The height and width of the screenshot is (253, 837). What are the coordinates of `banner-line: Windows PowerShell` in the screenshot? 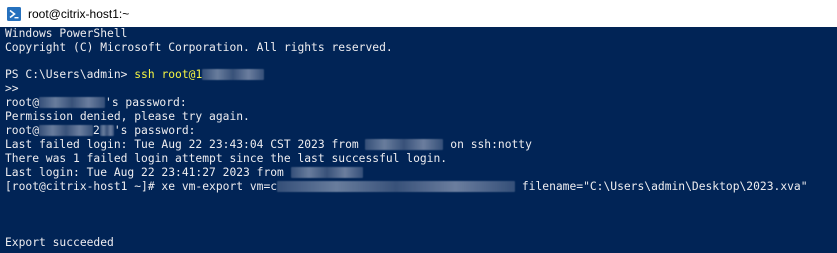 It's located at (66, 33).